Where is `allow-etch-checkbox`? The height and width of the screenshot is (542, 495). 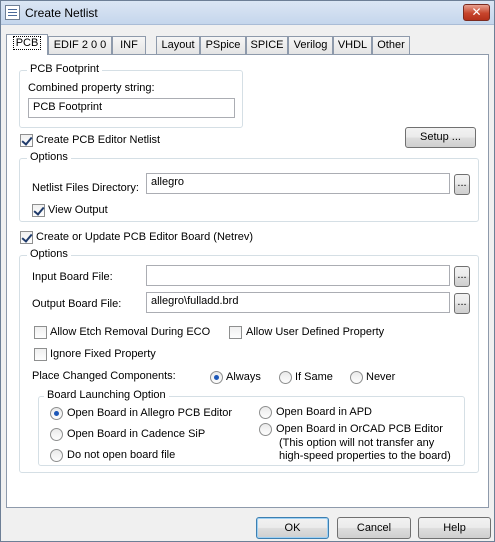
allow-etch-checkbox is located at coordinates (40, 332).